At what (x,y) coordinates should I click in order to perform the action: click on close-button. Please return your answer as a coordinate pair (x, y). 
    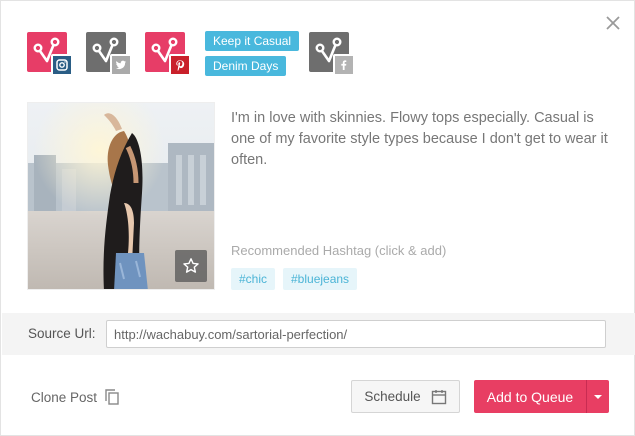
    Looking at the image, I should click on (613, 23).